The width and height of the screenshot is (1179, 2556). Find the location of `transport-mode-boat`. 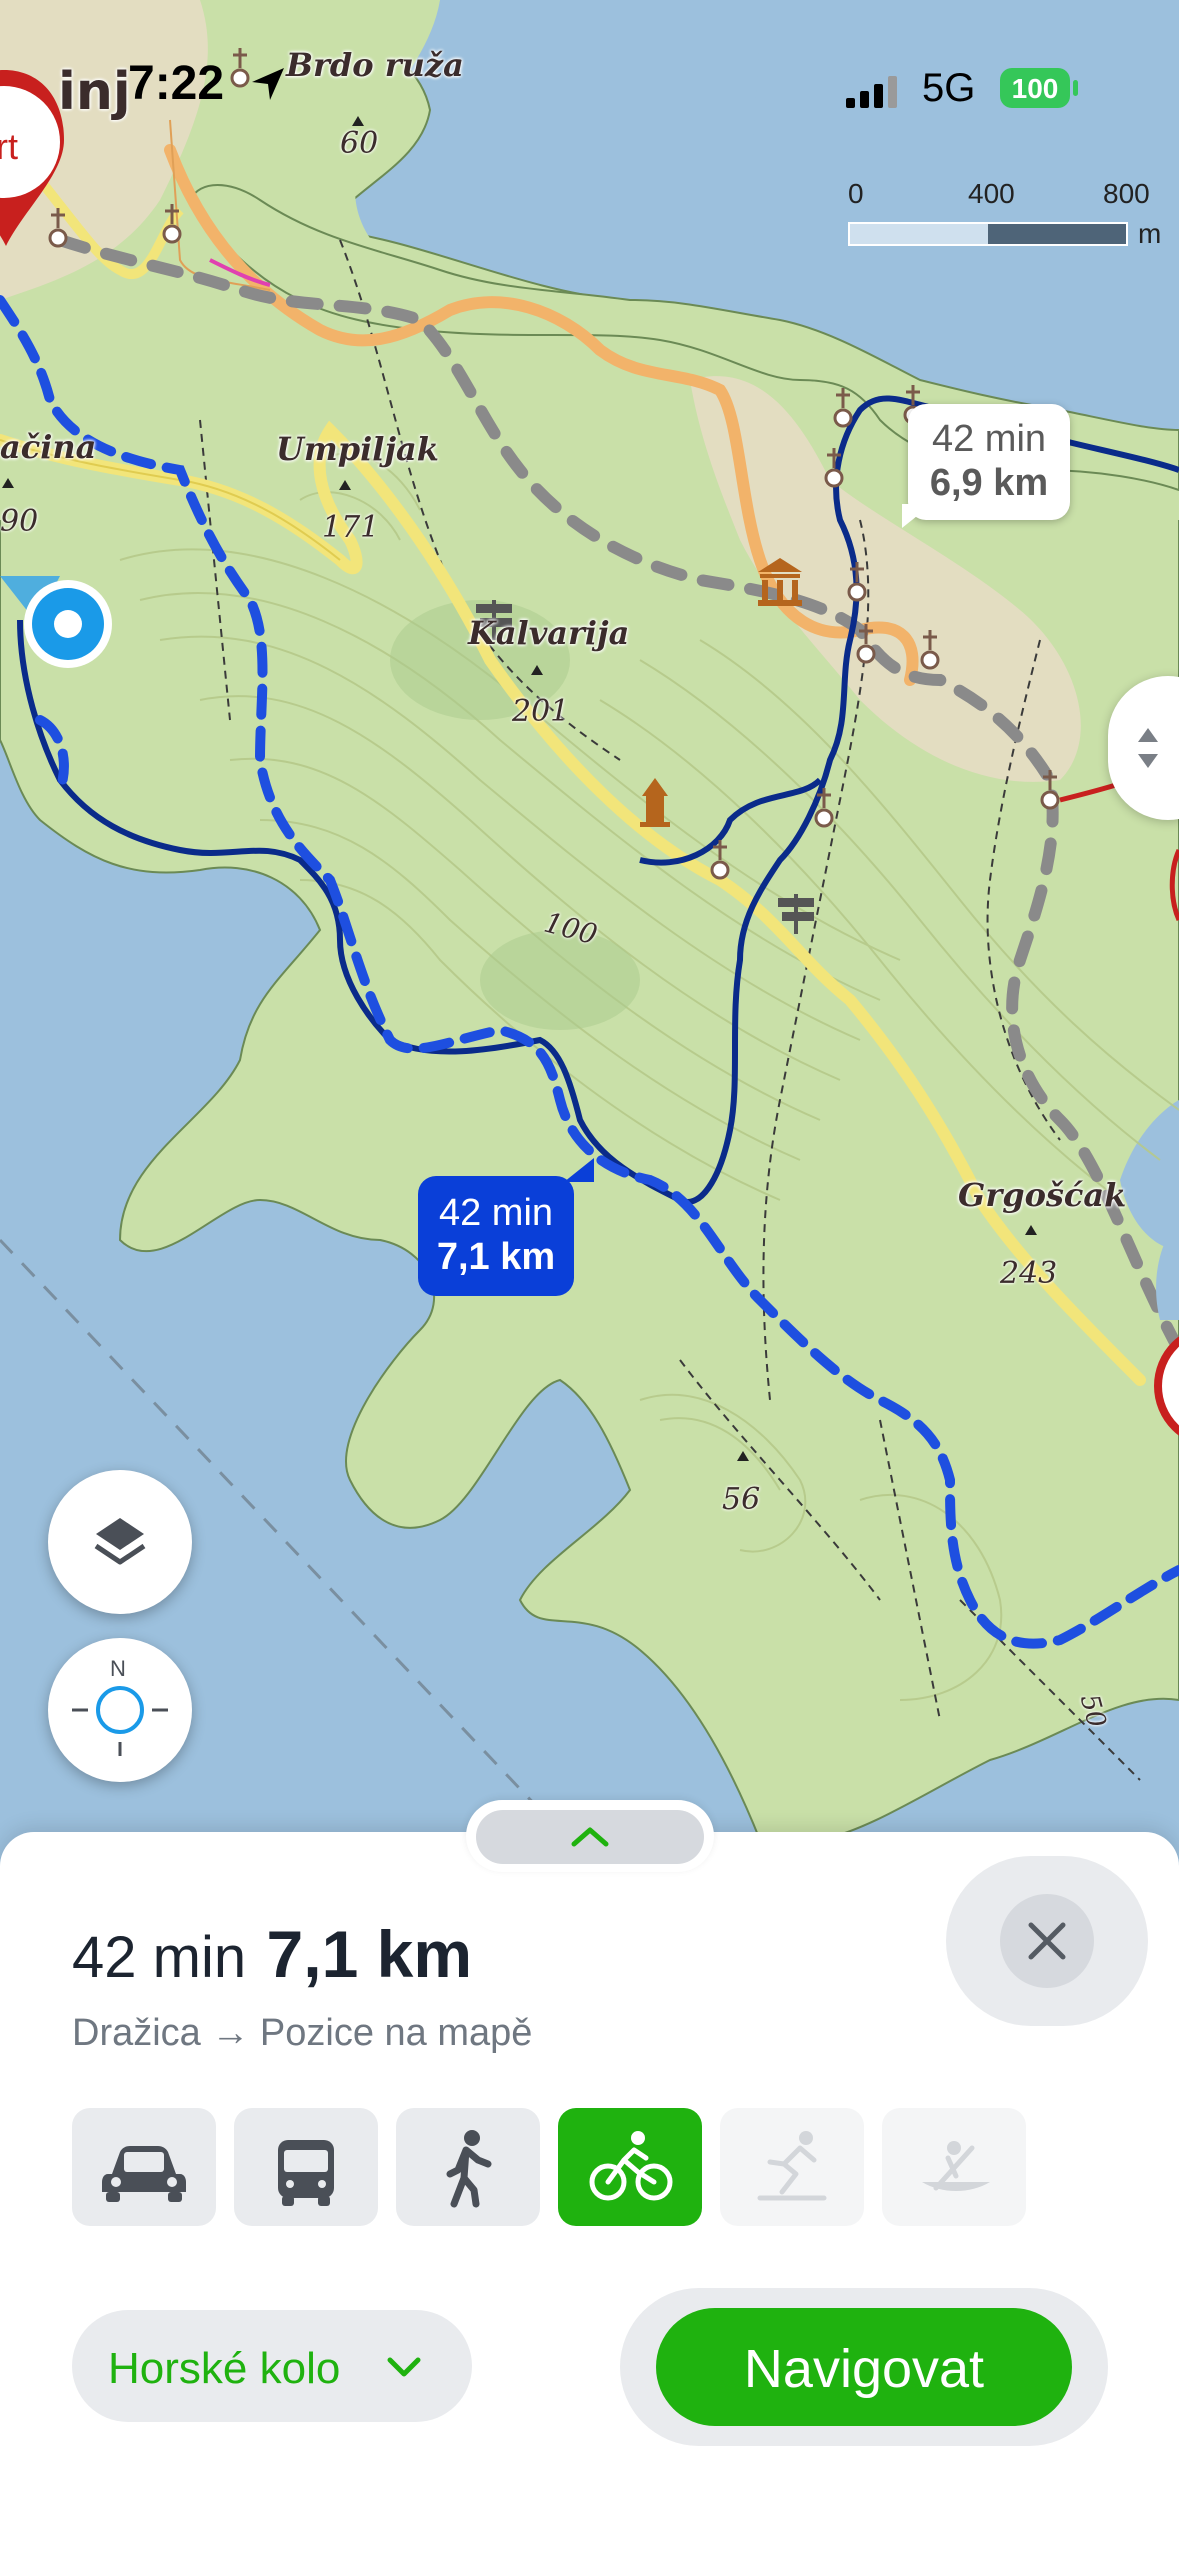

transport-mode-boat is located at coordinates (954, 2167).